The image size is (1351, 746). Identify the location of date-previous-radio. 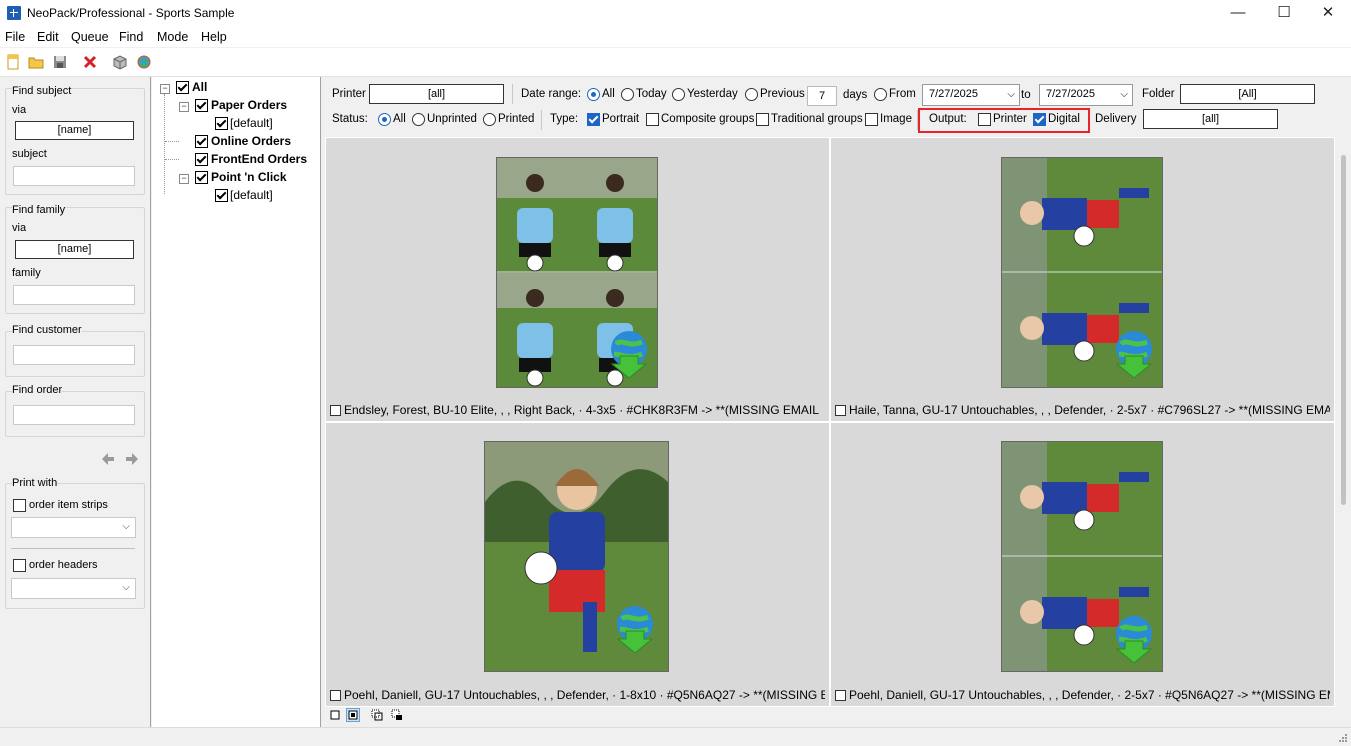
(751, 94).